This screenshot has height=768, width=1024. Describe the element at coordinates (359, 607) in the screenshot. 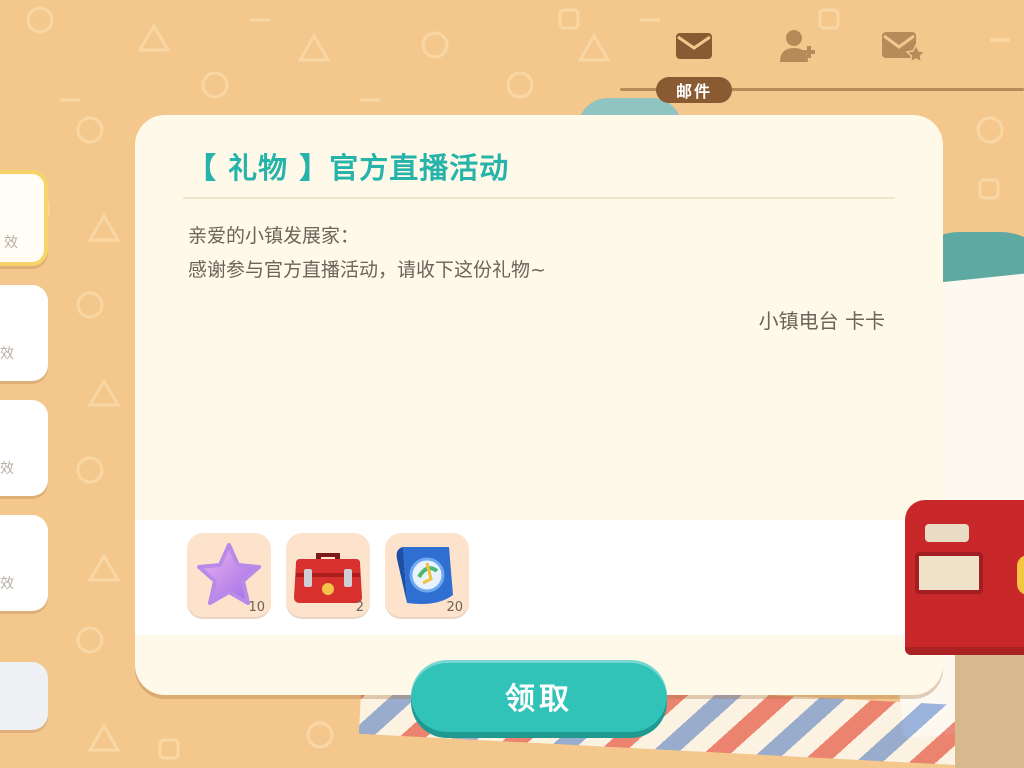

I see `reward-count: 2` at that location.